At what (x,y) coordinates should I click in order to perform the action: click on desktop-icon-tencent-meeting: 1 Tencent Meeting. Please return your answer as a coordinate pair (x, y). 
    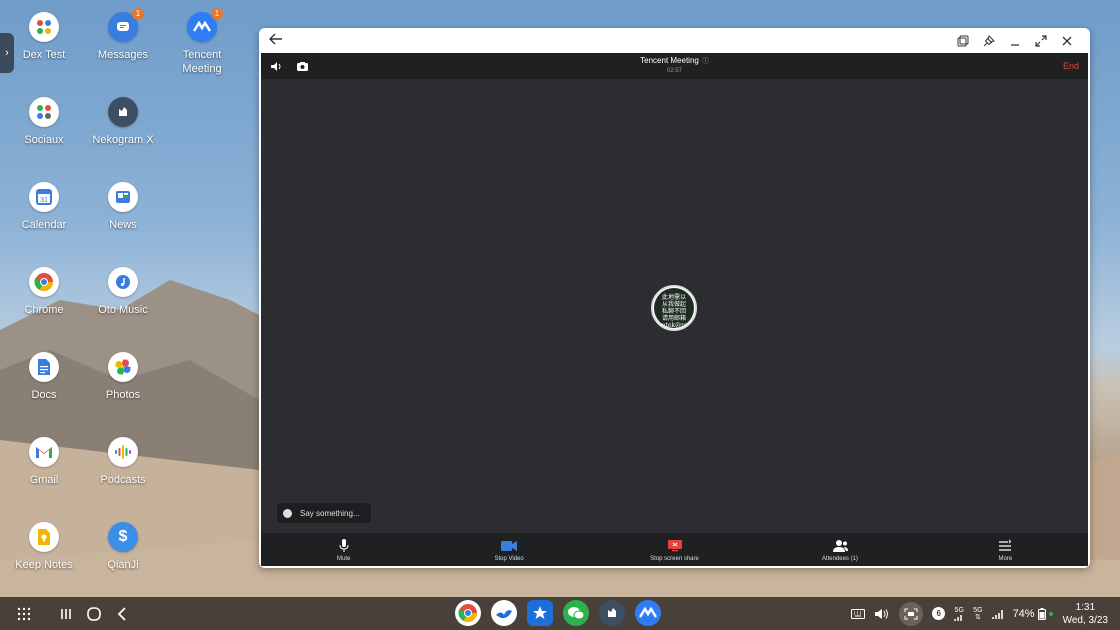
    Looking at the image, I should click on (202, 42).